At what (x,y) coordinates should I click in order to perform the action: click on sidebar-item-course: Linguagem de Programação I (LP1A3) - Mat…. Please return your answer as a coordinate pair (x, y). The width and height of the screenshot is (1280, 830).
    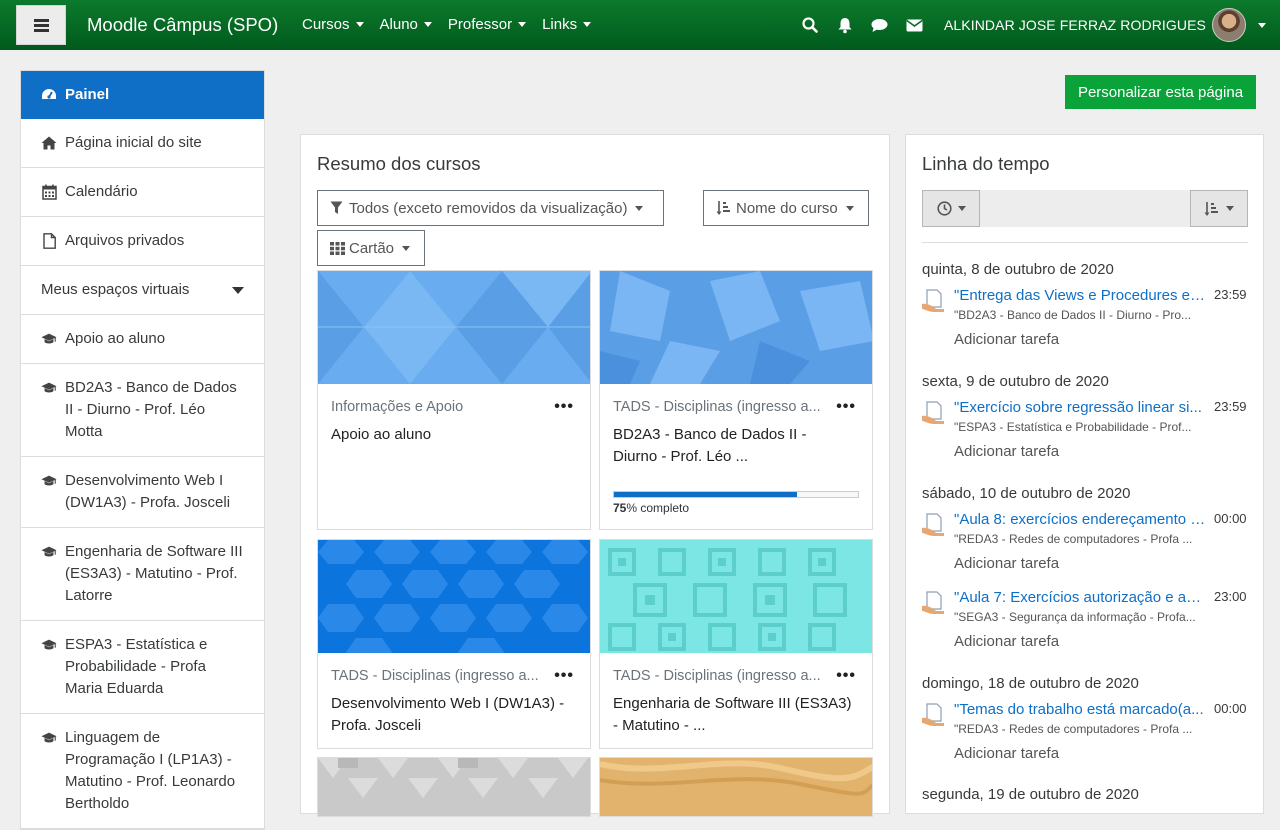
    Looking at the image, I should click on (142, 771).